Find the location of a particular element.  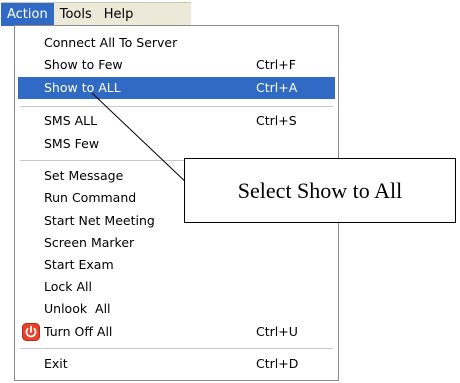

menu-item-exit: Exit Ctrl+D is located at coordinates (176, 364).